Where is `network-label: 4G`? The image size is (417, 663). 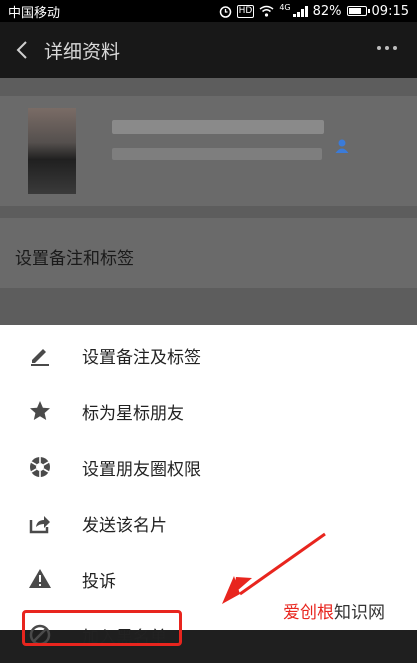 network-label: 4G is located at coordinates (285, 7).